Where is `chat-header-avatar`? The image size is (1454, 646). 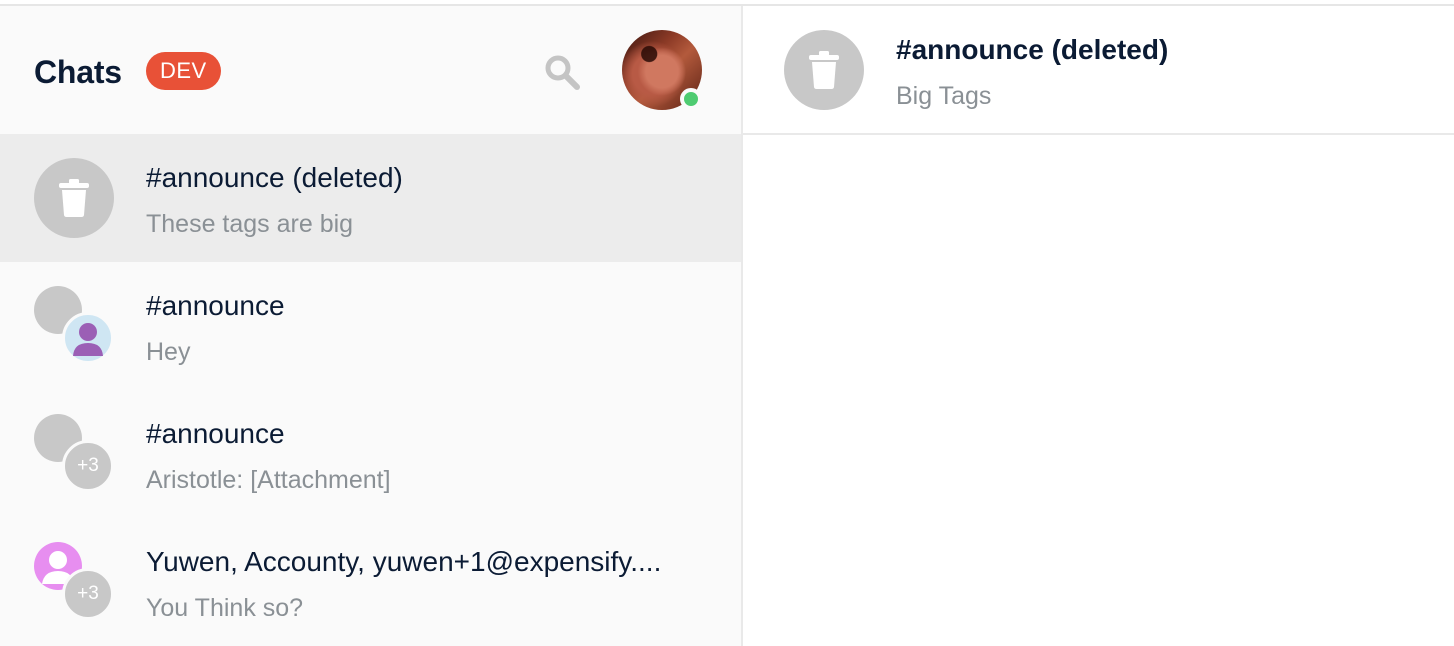
chat-header-avatar is located at coordinates (824, 70).